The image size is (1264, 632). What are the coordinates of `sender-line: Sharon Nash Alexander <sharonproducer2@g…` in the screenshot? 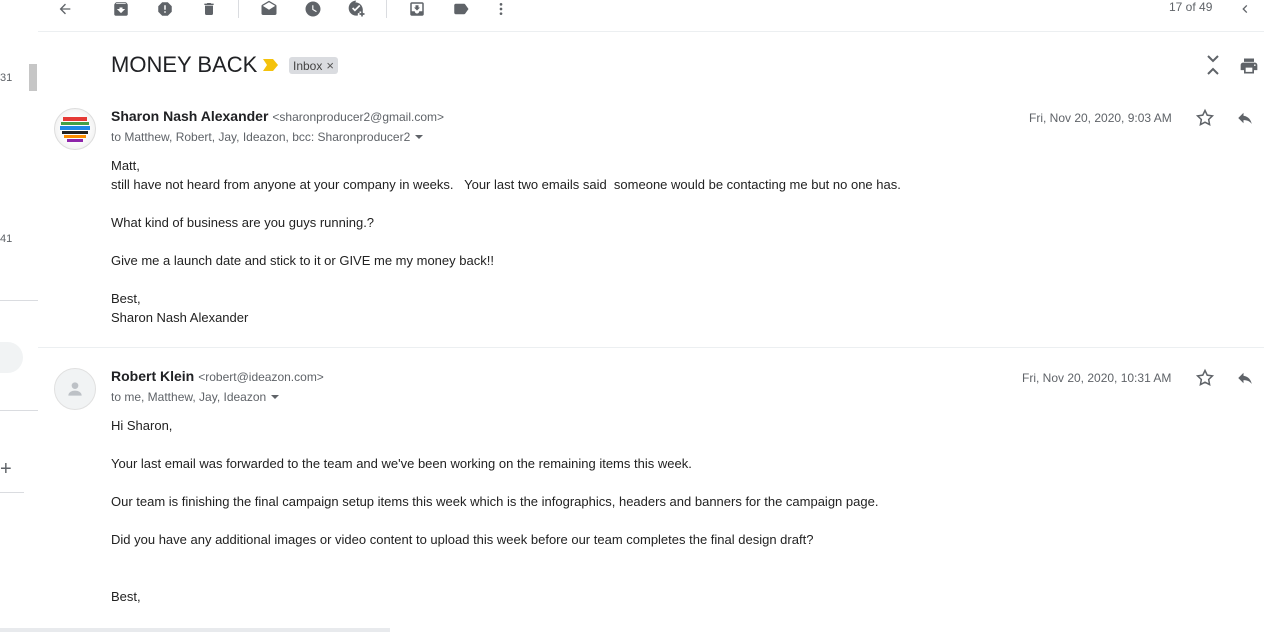 It's located at (277, 116).